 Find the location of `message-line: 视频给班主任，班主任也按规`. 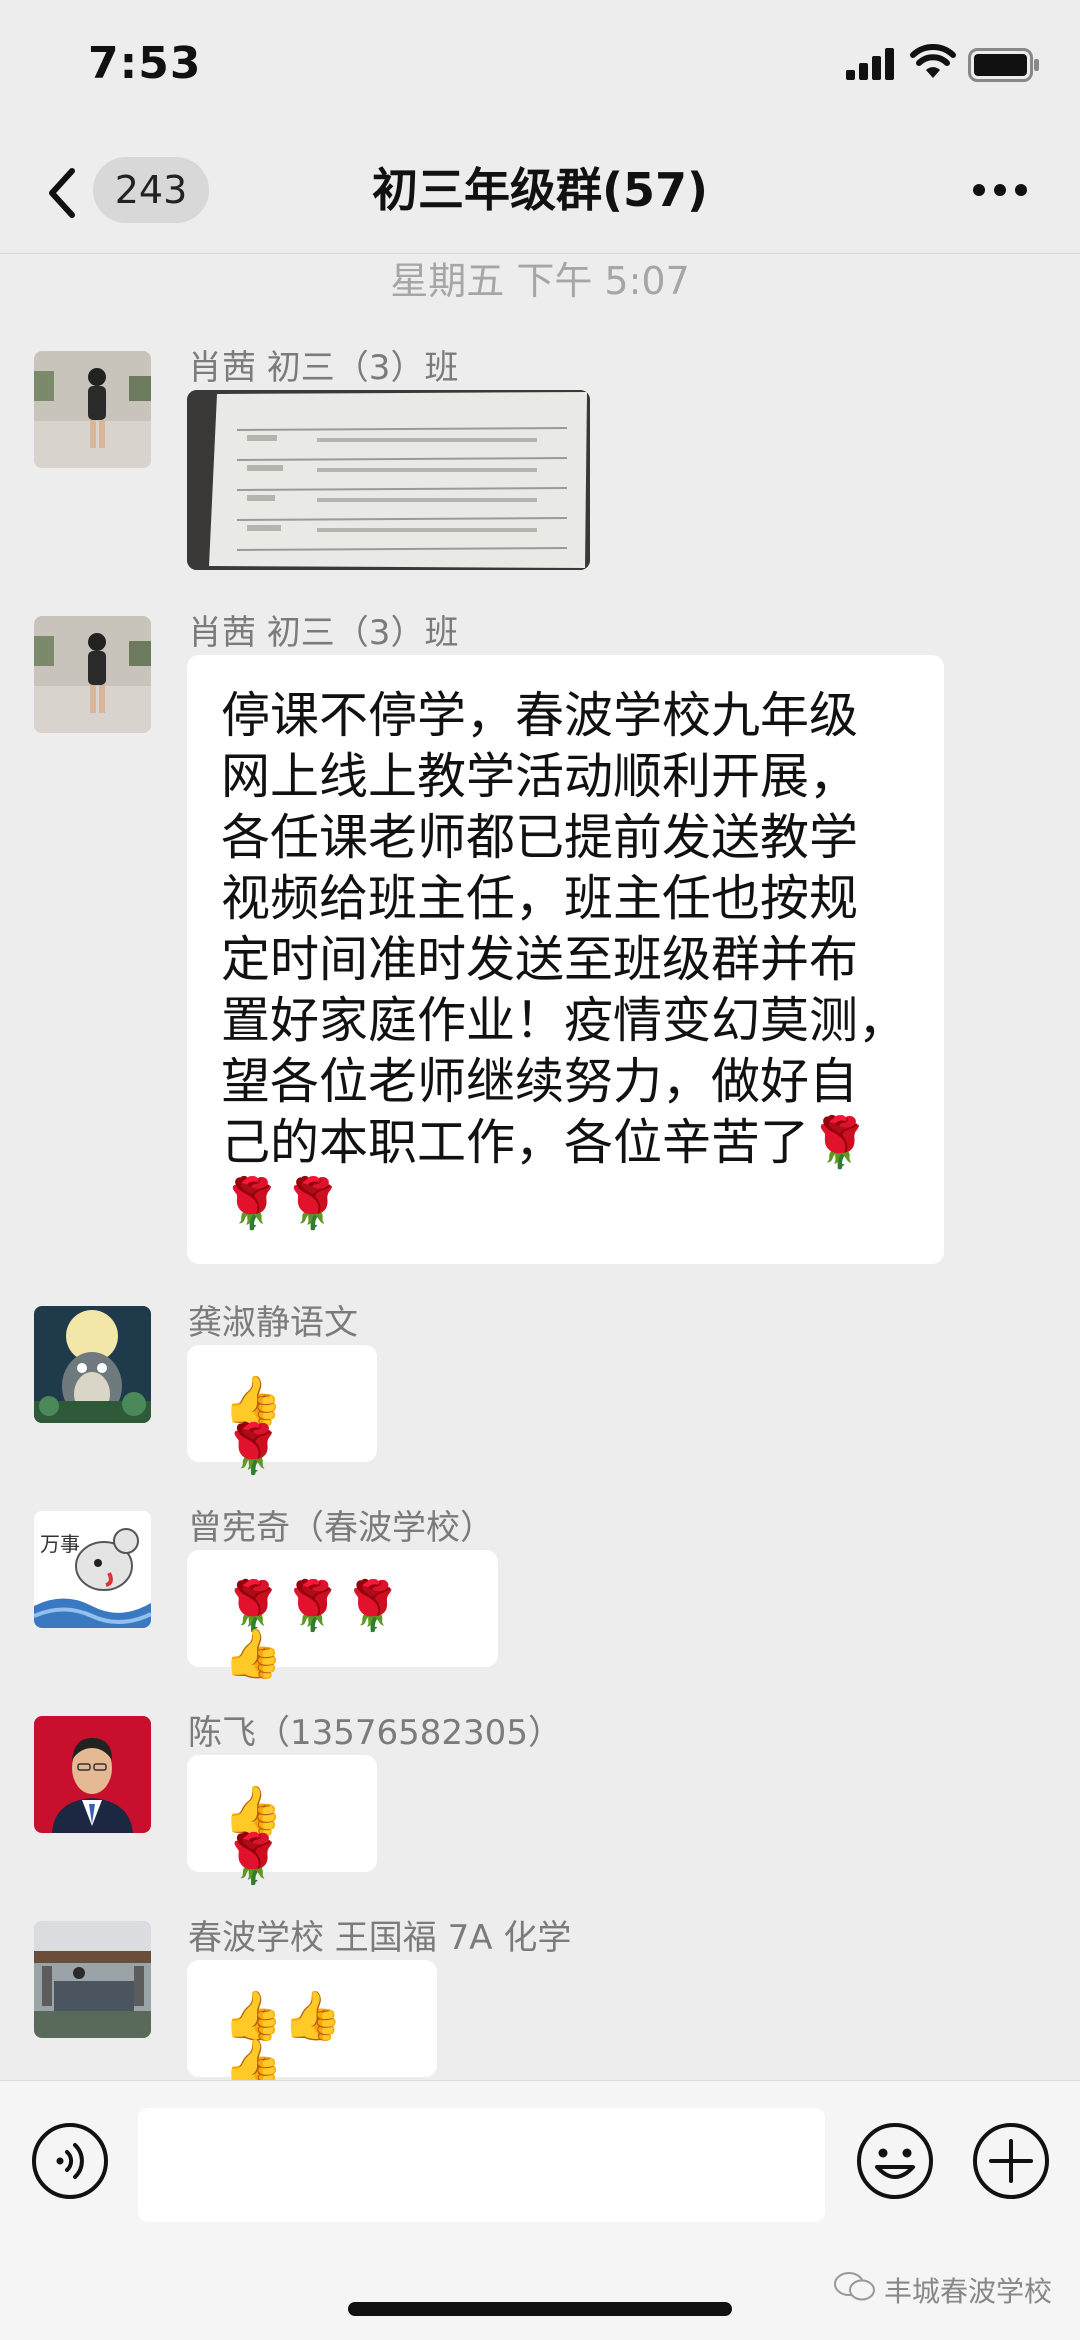

message-line: 视频给班主任，班主任也按规 is located at coordinates (540, 898).